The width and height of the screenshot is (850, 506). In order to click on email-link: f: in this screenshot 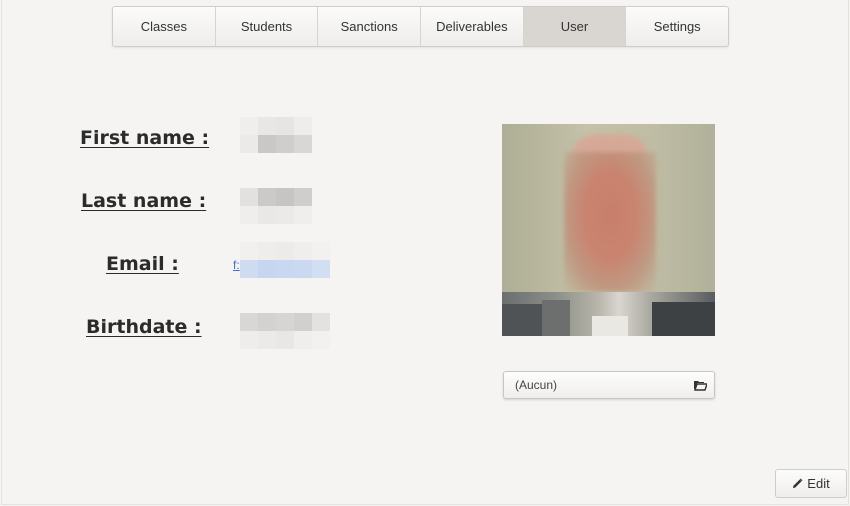, I will do `click(236, 265)`.